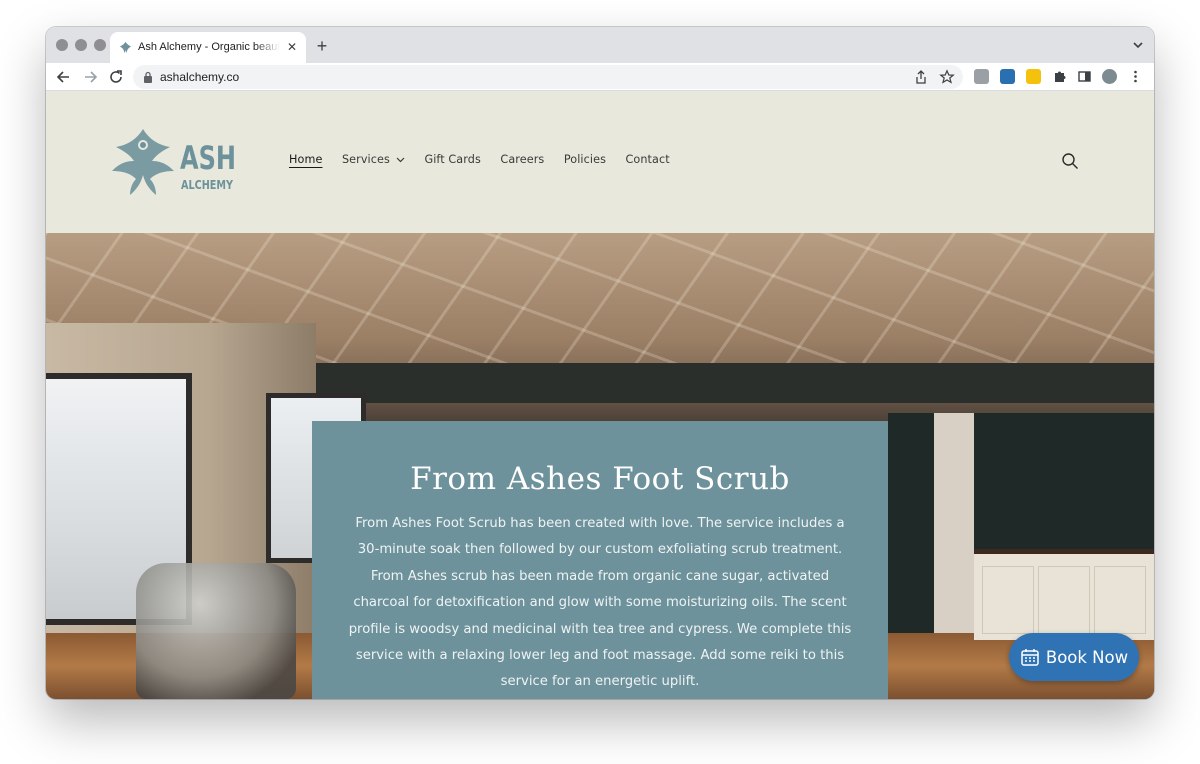 The width and height of the screenshot is (1200, 764). I want to click on address-bar: ashalchemy.co, so click(548, 77).